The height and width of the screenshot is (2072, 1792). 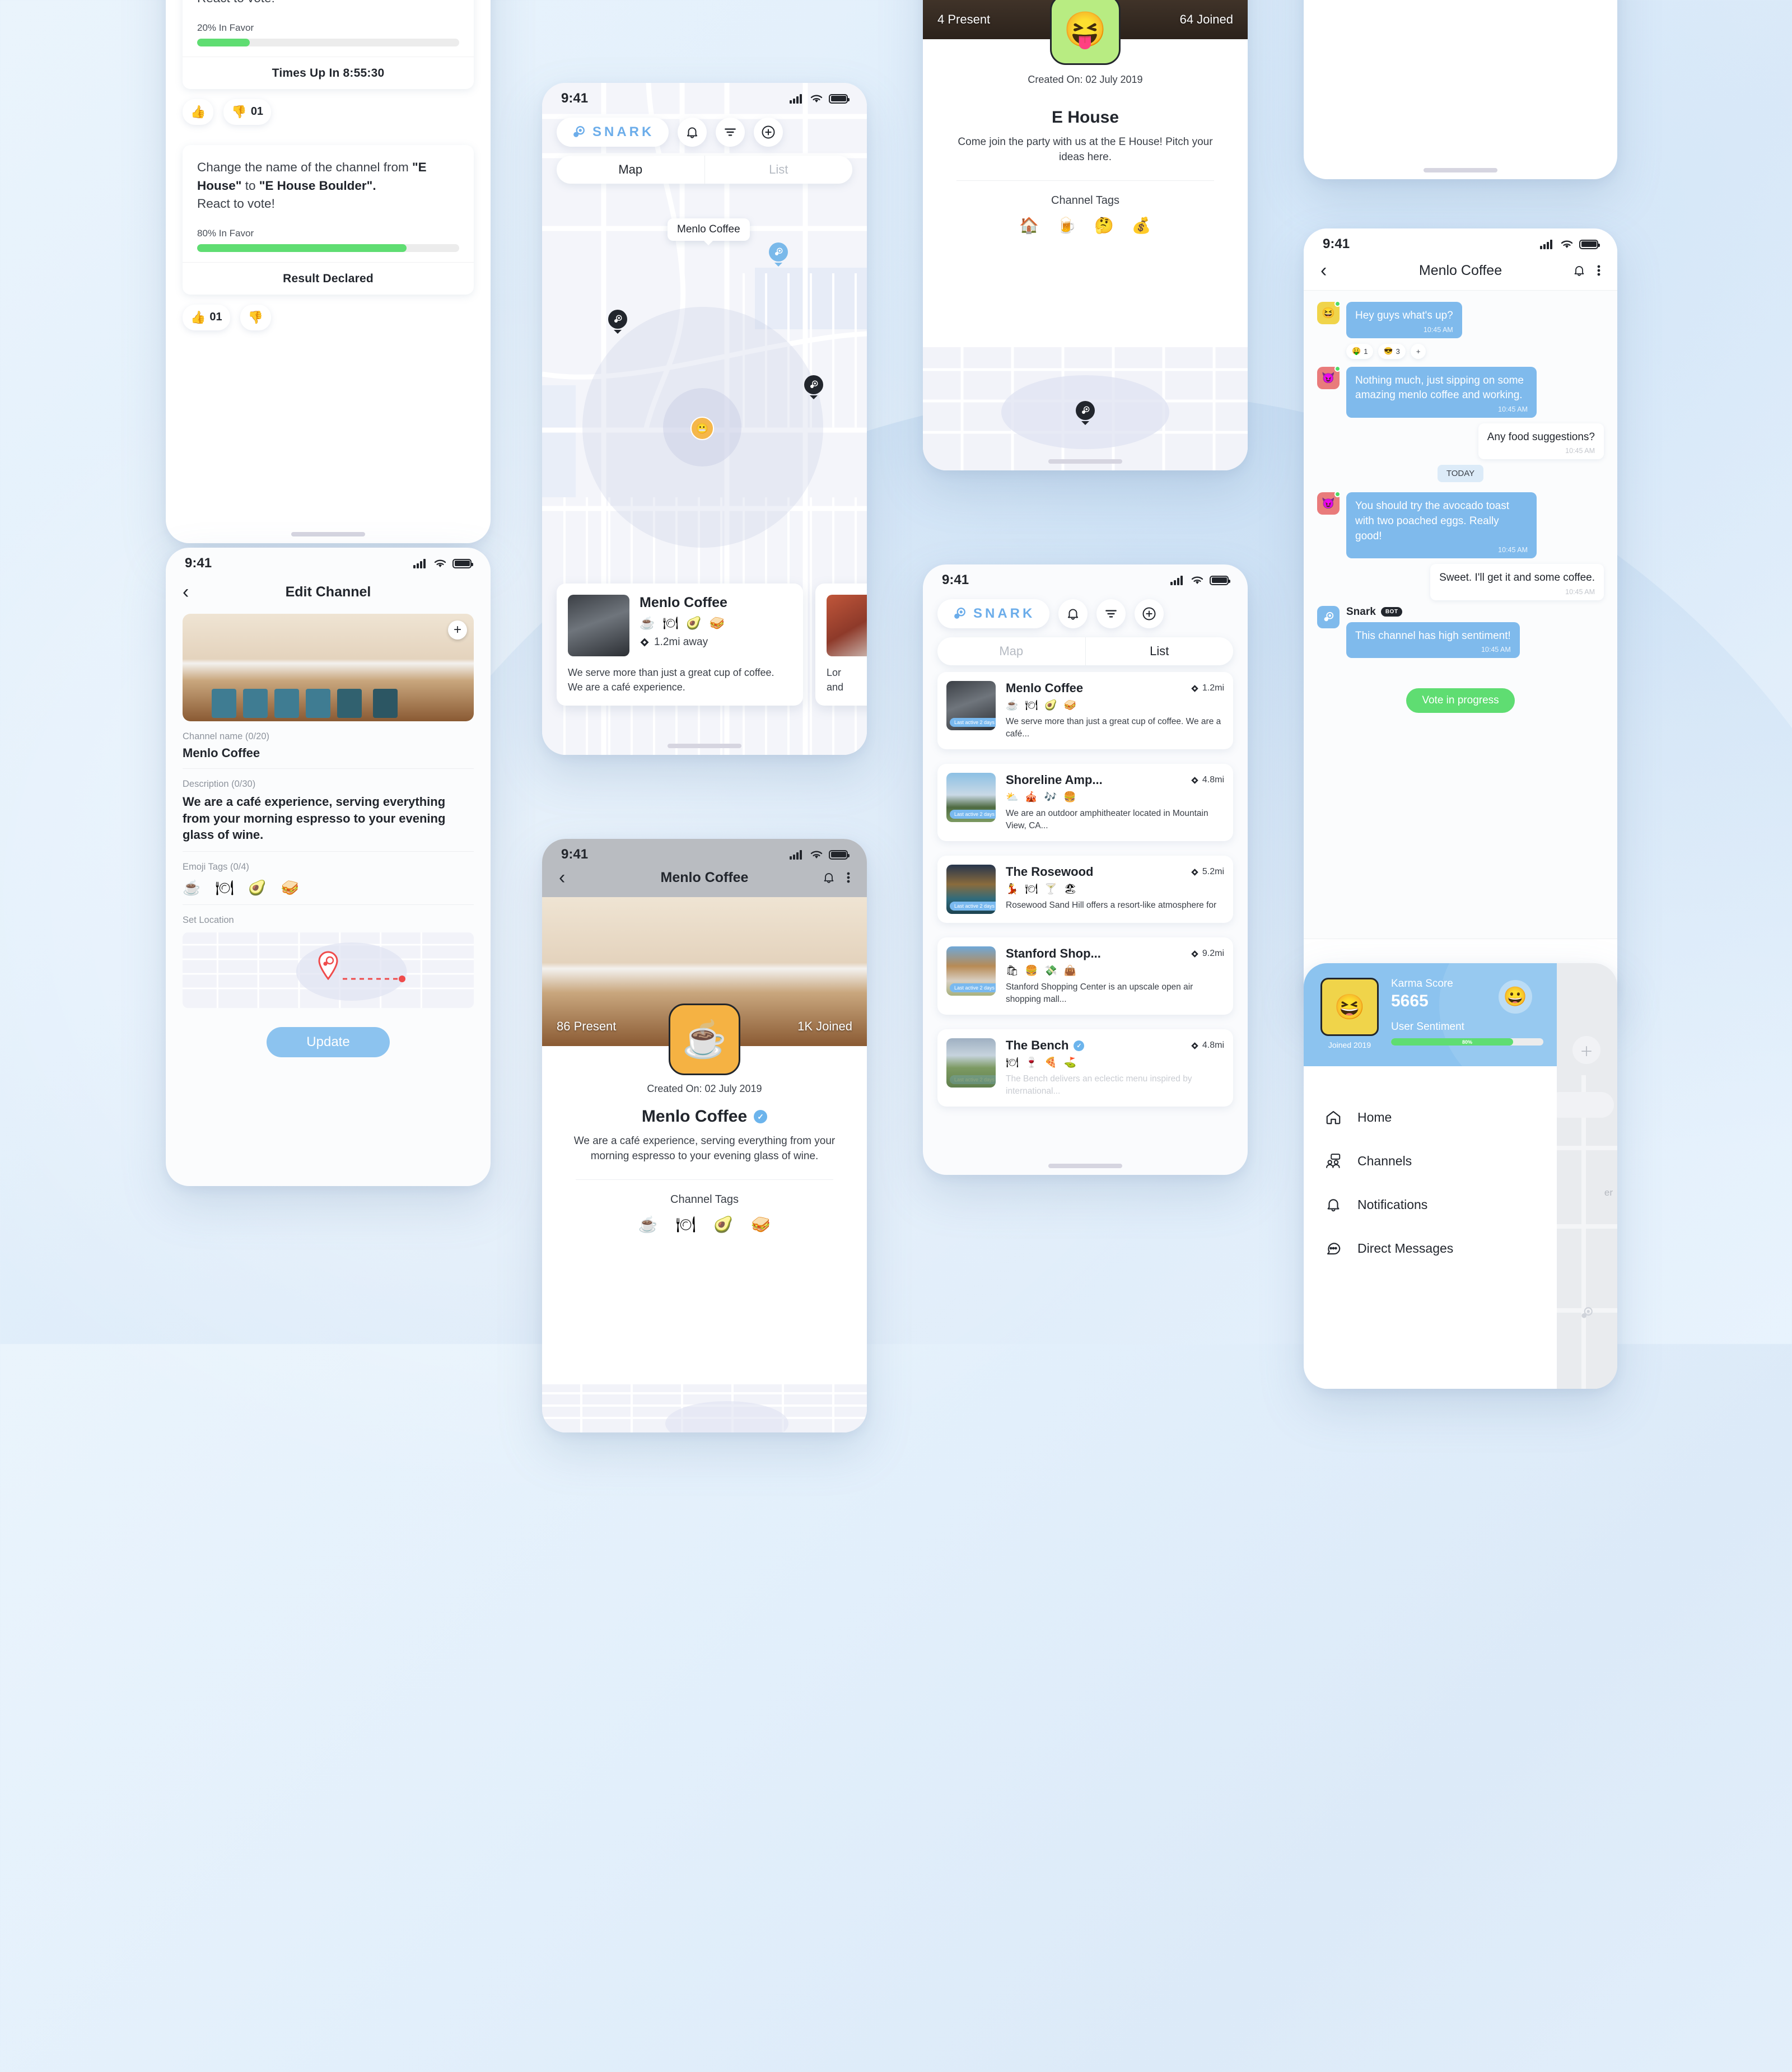 What do you see at coordinates (1070, 889) in the screenshot?
I see `emoji-tag: 🏖` at bounding box center [1070, 889].